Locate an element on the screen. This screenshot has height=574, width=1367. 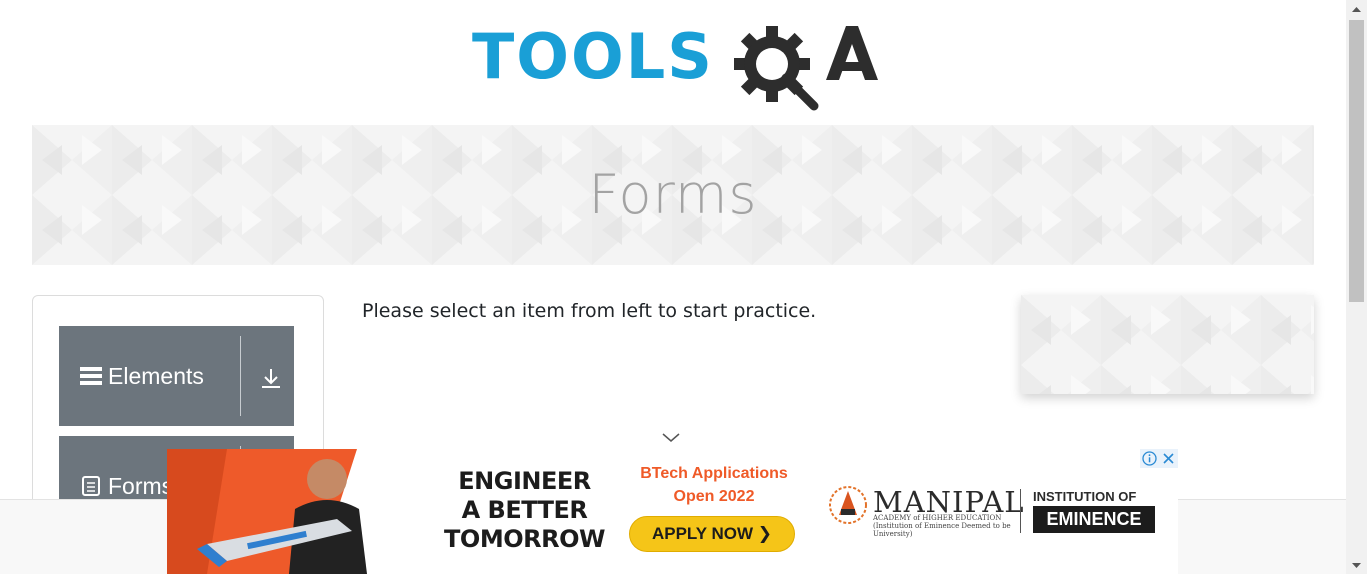
logo-gear-qa-icon is located at coordinates (806, 68).